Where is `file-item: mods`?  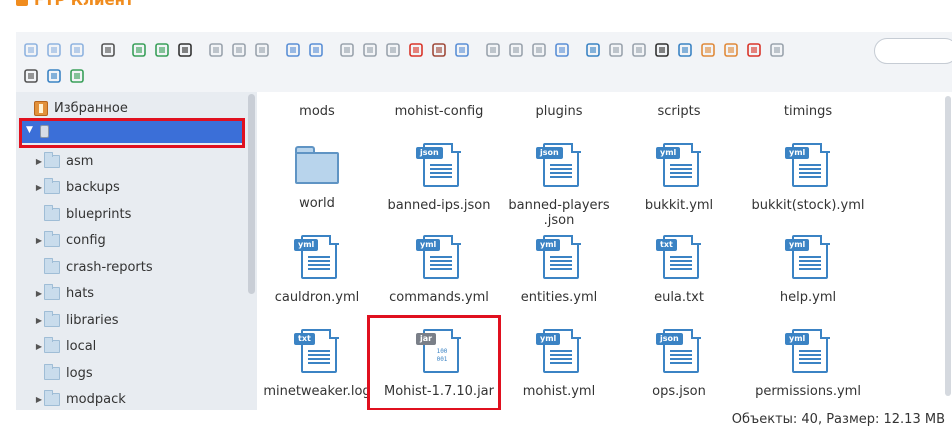 file-item: mods is located at coordinates (317, 111).